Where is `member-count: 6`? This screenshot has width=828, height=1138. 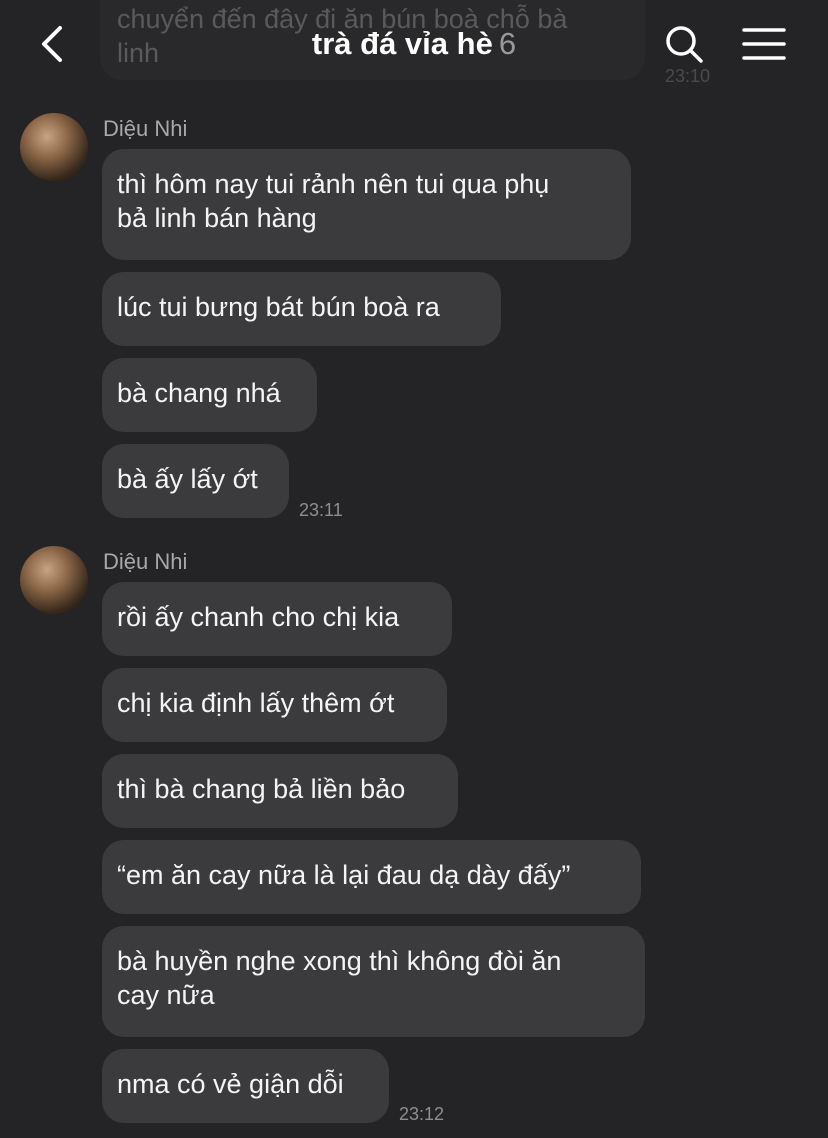 member-count: 6 is located at coordinates (507, 43).